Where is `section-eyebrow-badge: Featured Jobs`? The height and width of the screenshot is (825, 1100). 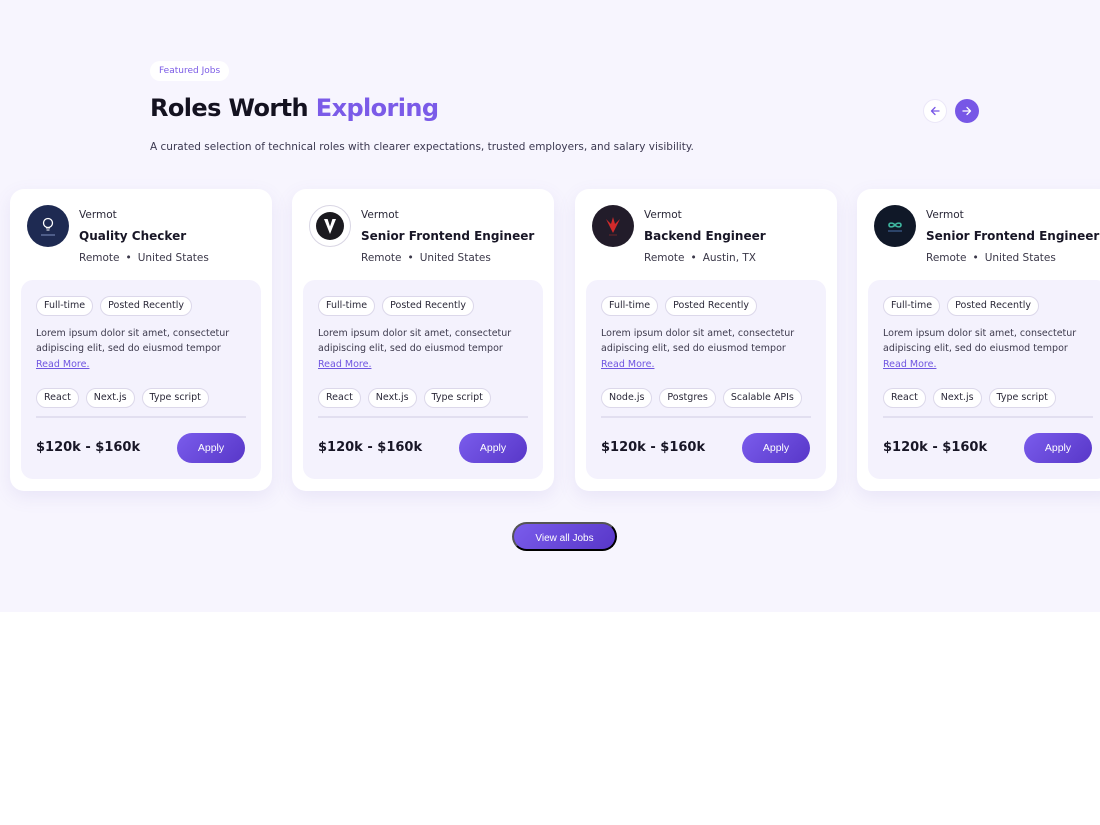 section-eyebrow-badge: Featured Jobs is located at coordinates (190, 71).